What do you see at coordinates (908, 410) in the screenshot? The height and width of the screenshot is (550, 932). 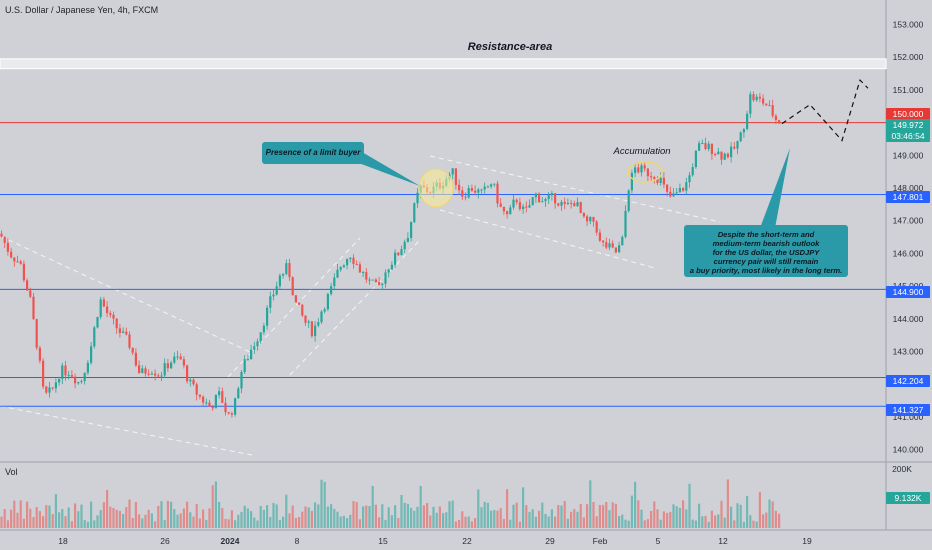 I see `level-141-tag: 141.327` at bounding box center [908, 410].